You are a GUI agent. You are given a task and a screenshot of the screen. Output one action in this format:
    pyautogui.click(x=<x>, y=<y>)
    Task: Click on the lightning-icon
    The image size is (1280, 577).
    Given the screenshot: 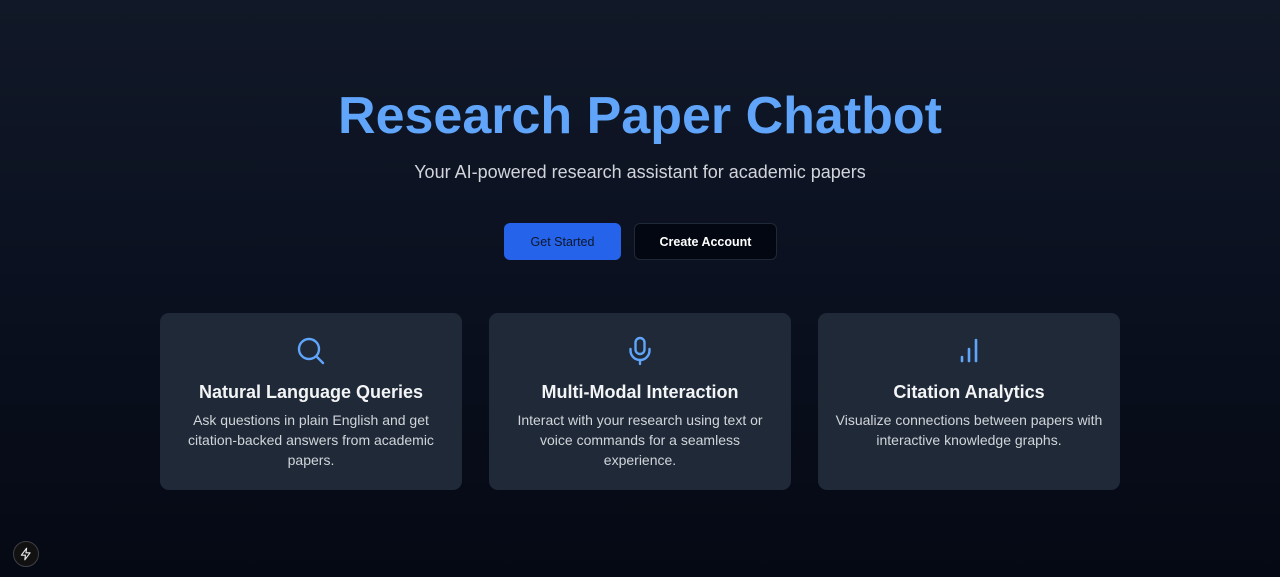 What is the action you would take?
    pyautogui.click(x=25, y=554)
    